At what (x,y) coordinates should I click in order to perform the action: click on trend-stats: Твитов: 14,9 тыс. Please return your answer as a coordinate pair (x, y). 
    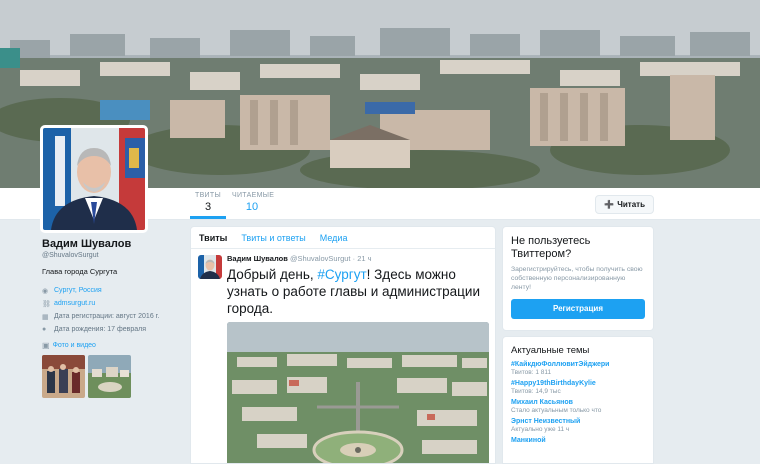
    Looking at the image, I should click on (536, 391).